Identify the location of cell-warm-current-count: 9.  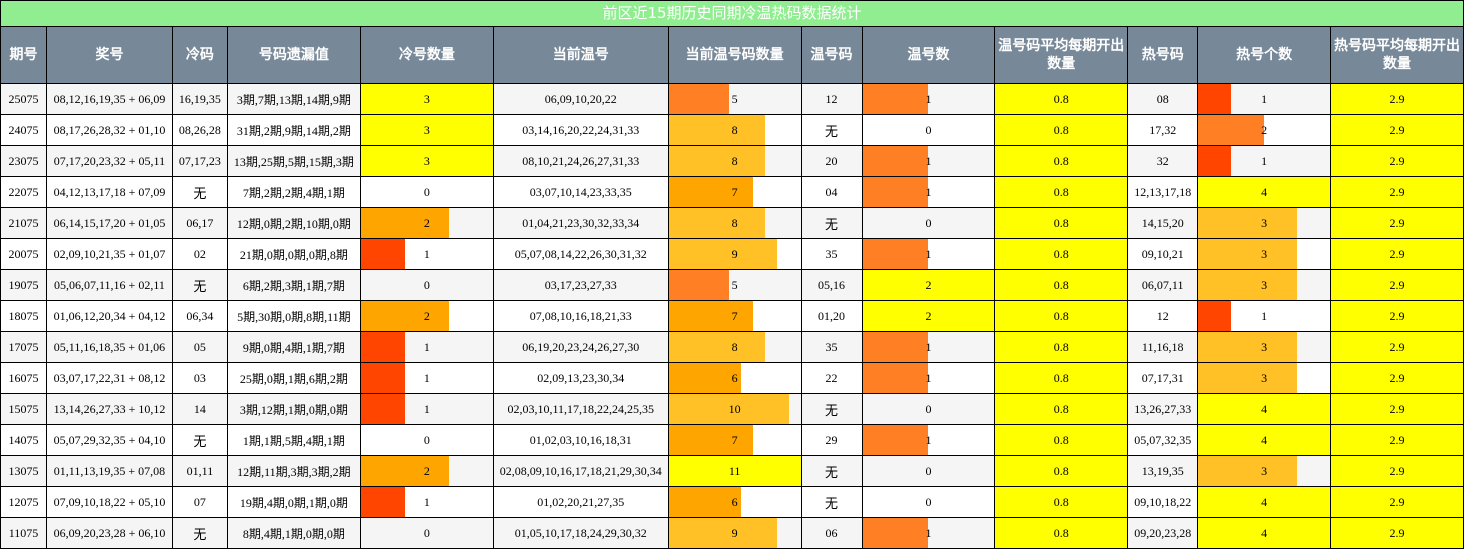
(734, 254).